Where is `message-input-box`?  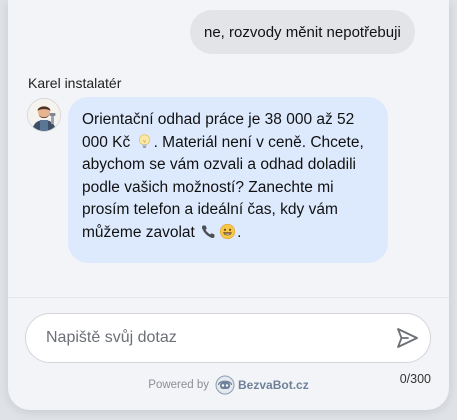 message-input-box is located at coordinates (228, 338).